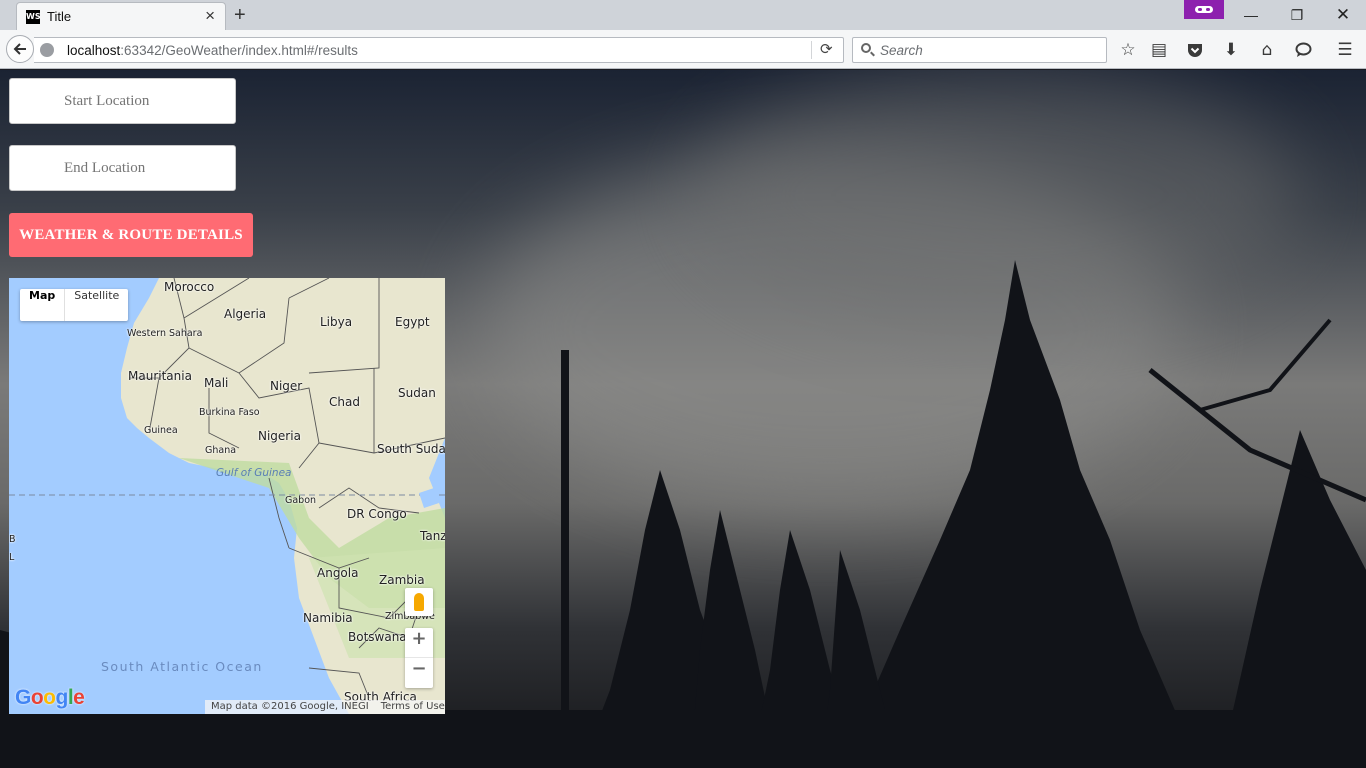  Describe the element at coordinates (1297, 15) in the screenshot. I see `restore-icon: ❐` at that location.